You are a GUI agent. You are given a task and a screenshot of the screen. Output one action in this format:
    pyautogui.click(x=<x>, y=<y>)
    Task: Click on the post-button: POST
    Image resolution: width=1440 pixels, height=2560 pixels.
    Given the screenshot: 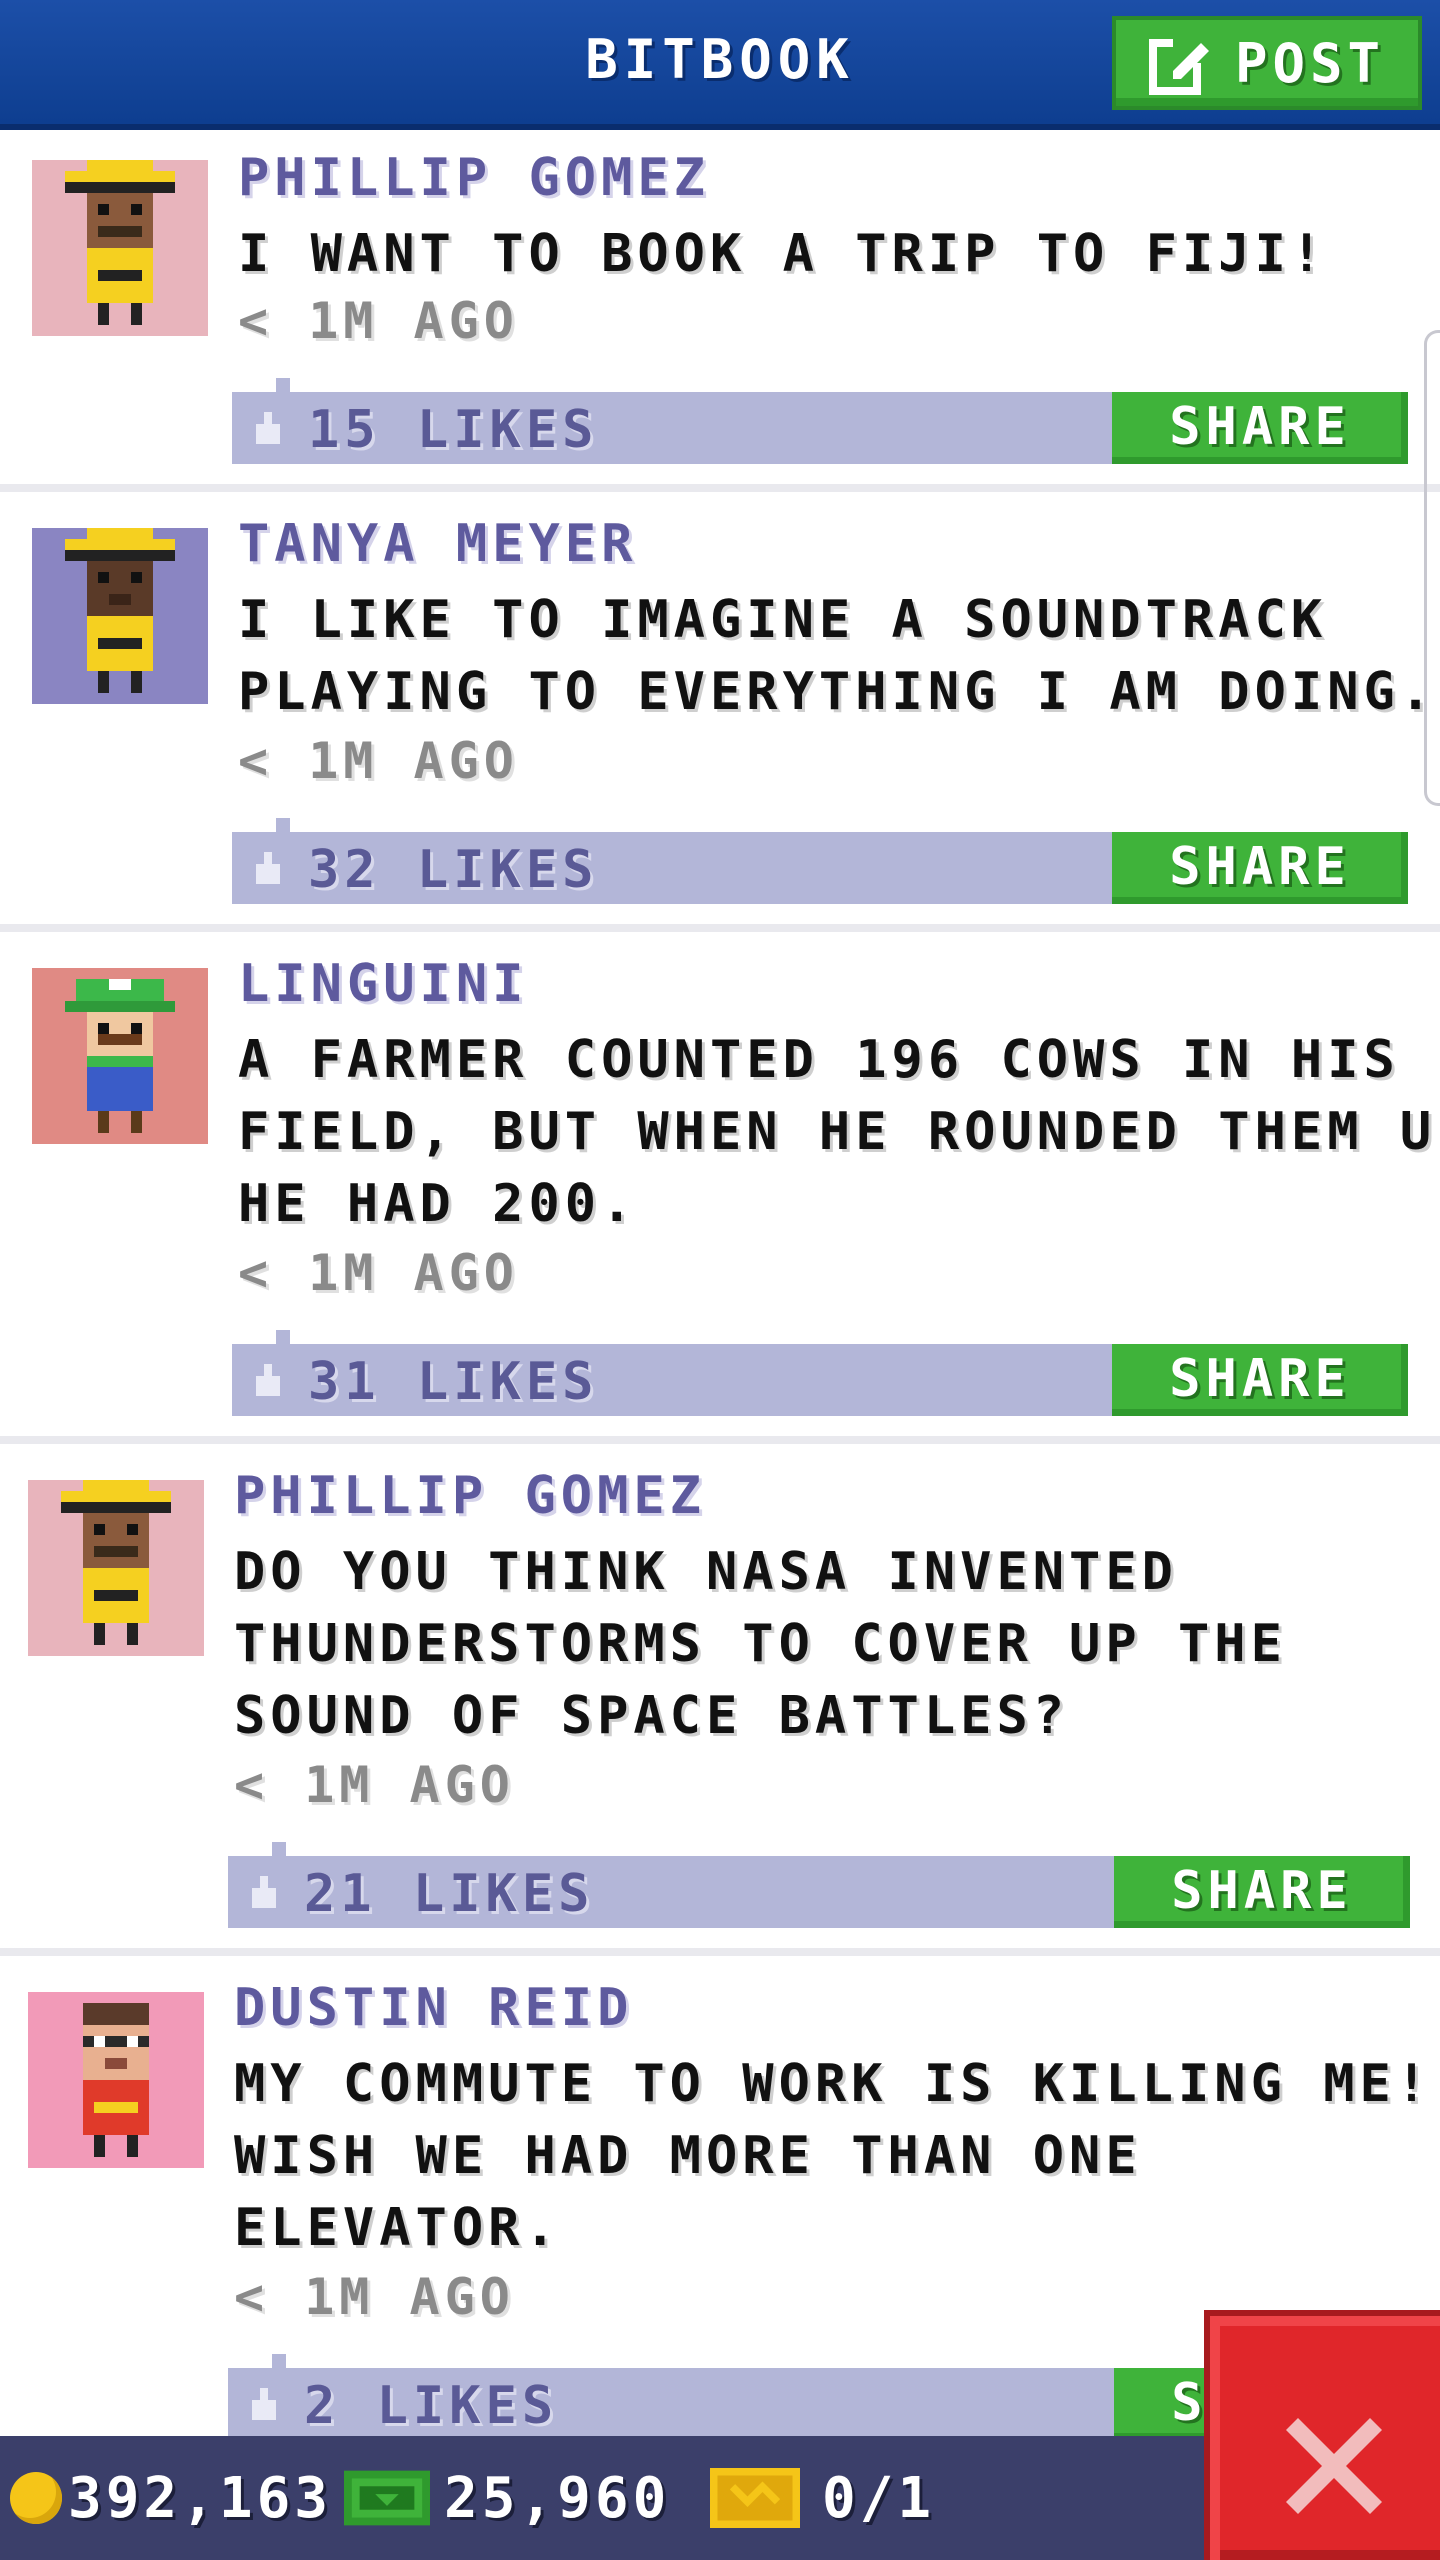 What is the action you would take?
    pyautogui.click(x=1267, y=63)
    